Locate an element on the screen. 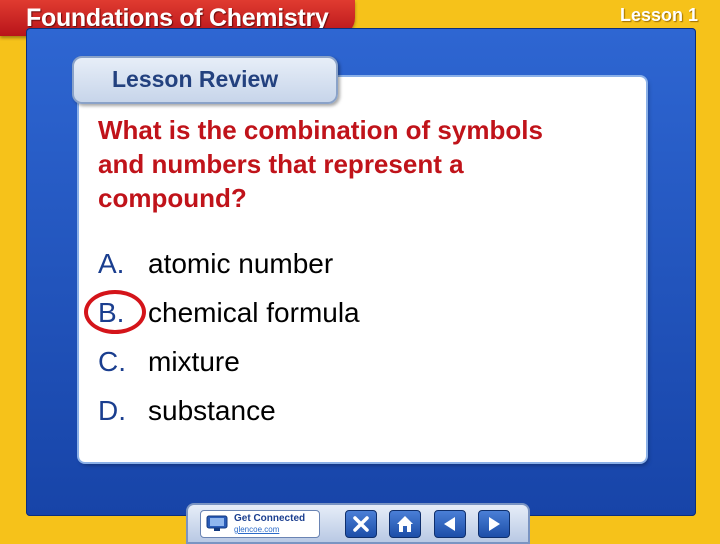 Image resolution: width=720 pixels, height=544 pixels. answer-option-b: B. chemical formula is located at coordinates (321, 316).